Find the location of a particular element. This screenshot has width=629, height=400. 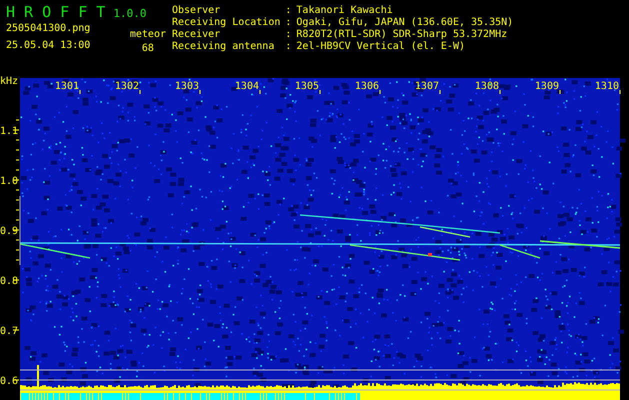

meteor-count-label: meteor is located at coordinates (148, 35).